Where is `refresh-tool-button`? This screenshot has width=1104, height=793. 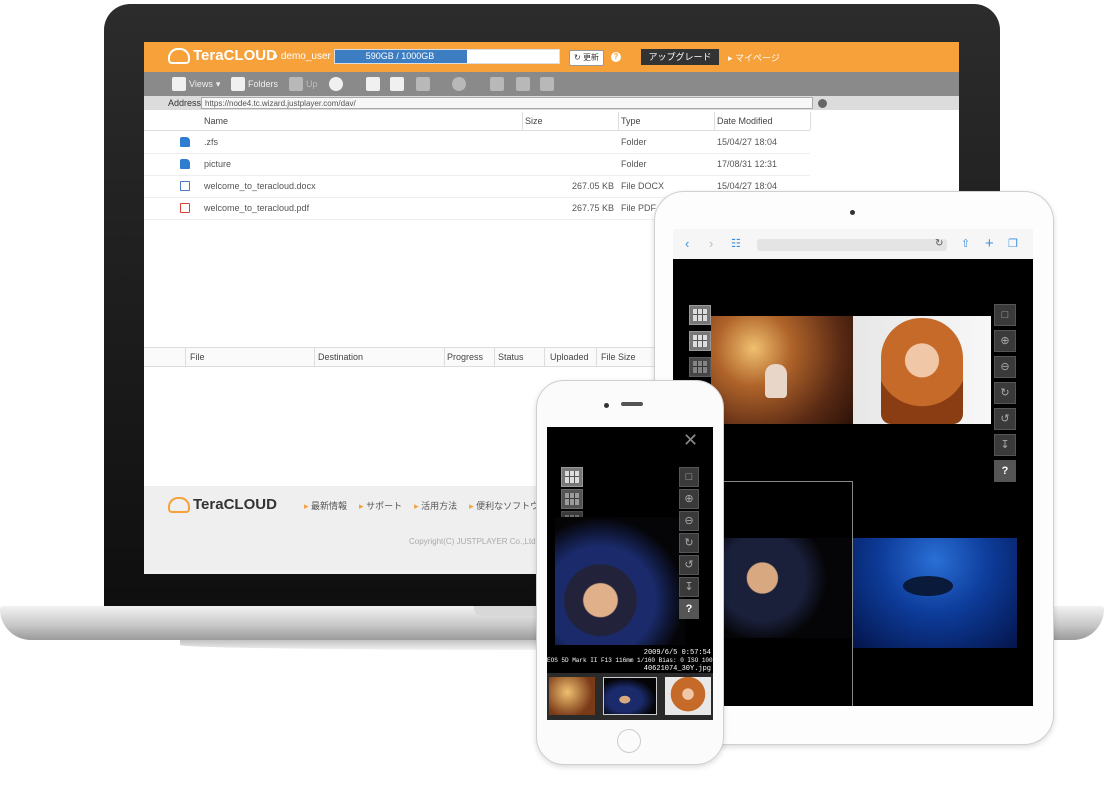 refresh-tool-button is located at coordinates (336, 84).